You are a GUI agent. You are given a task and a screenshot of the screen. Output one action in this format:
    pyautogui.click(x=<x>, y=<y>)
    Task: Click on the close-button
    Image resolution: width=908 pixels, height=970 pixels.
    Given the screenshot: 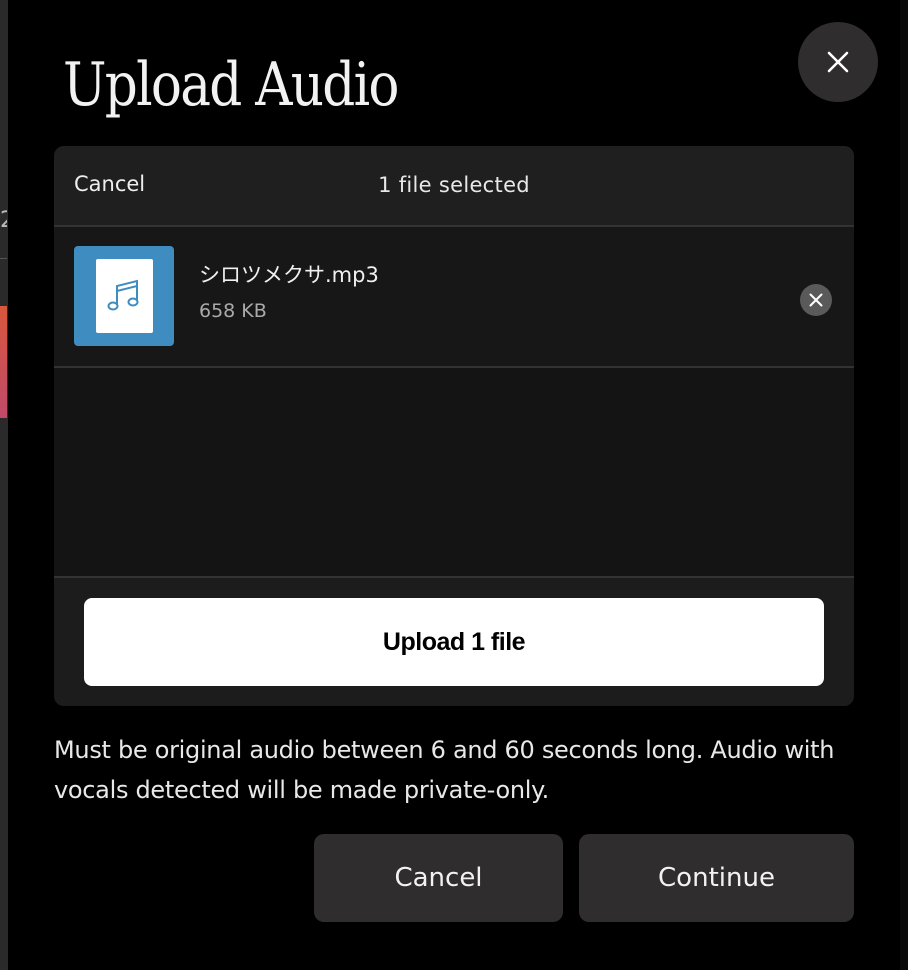 What is the action you would take?
    pyautogui.click(x=838, y=62)
    